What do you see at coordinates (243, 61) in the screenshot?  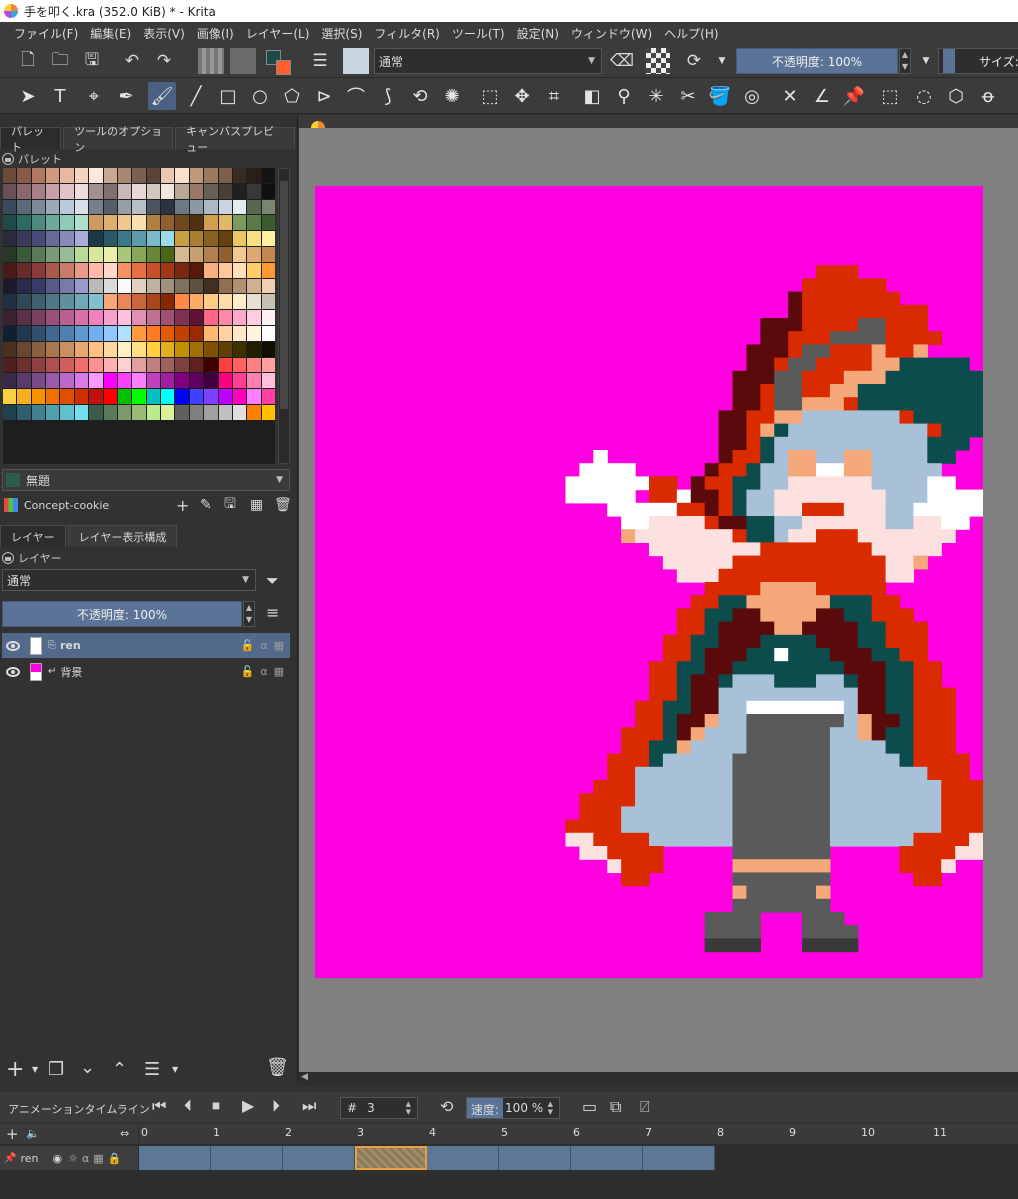 I see `pattern-preset-icon` at bounding box center [243, 61].